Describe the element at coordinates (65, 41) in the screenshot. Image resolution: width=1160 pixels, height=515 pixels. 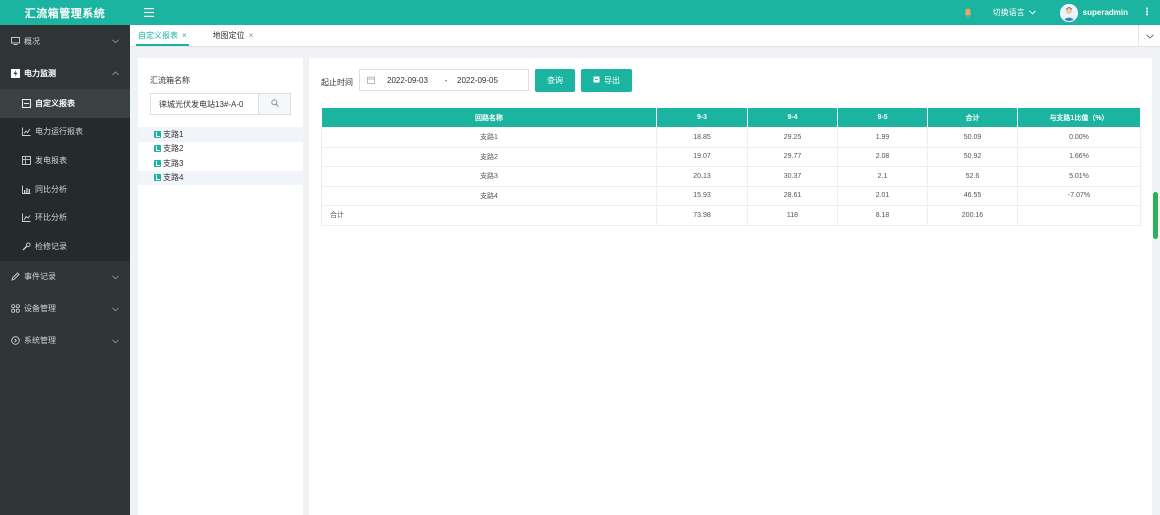
I see `sidebar-item-overview: 概况` at that location.